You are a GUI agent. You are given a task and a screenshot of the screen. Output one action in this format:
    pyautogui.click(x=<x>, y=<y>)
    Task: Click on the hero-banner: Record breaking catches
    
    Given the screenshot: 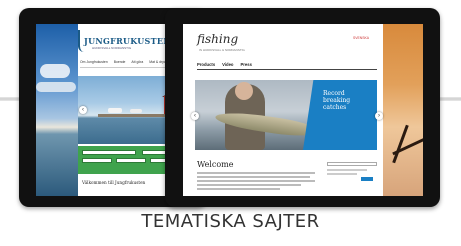 What is the action you would take?
    pyautogui.click(x=286, y=115)
    